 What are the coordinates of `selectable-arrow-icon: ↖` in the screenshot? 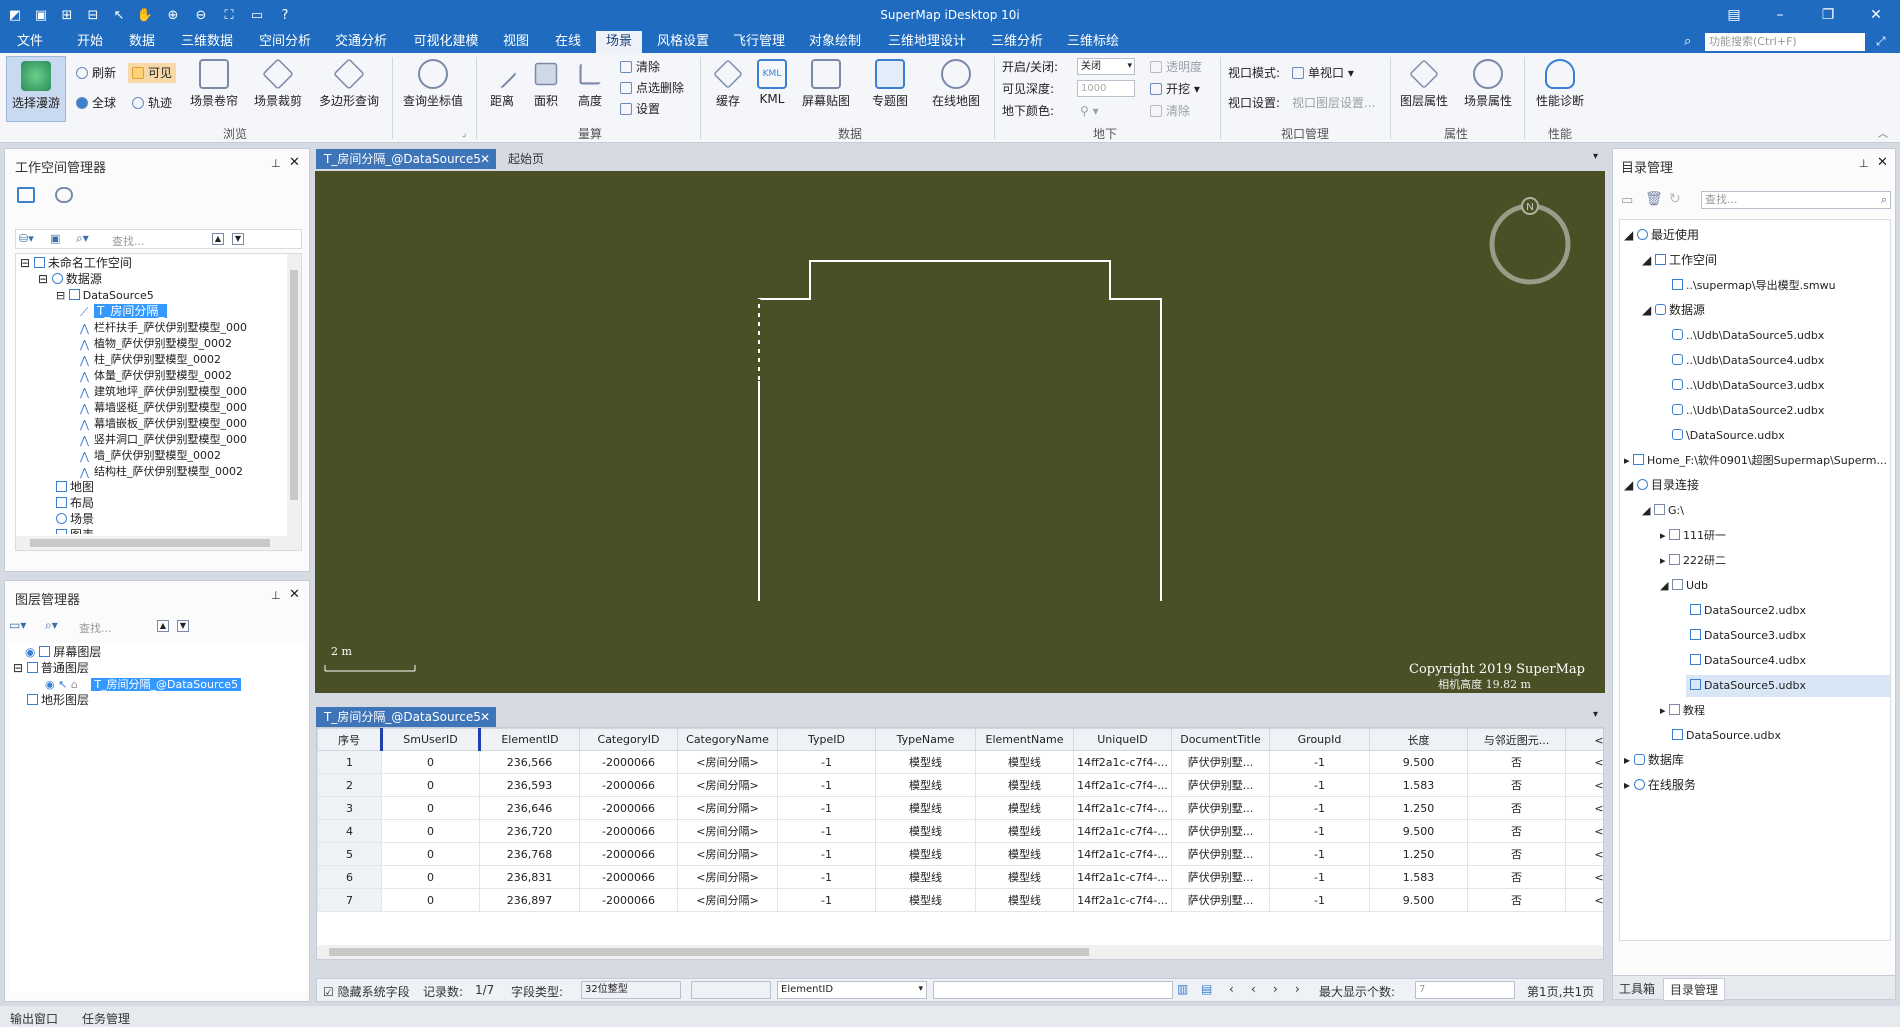 It's located at (62, 684).